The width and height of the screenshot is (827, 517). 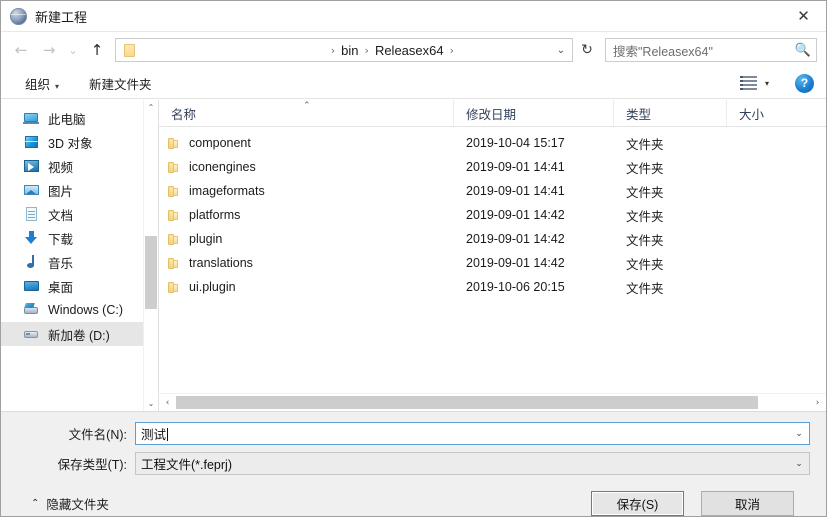 I want to click on up-button: ↑, so click(x=97, y=50).